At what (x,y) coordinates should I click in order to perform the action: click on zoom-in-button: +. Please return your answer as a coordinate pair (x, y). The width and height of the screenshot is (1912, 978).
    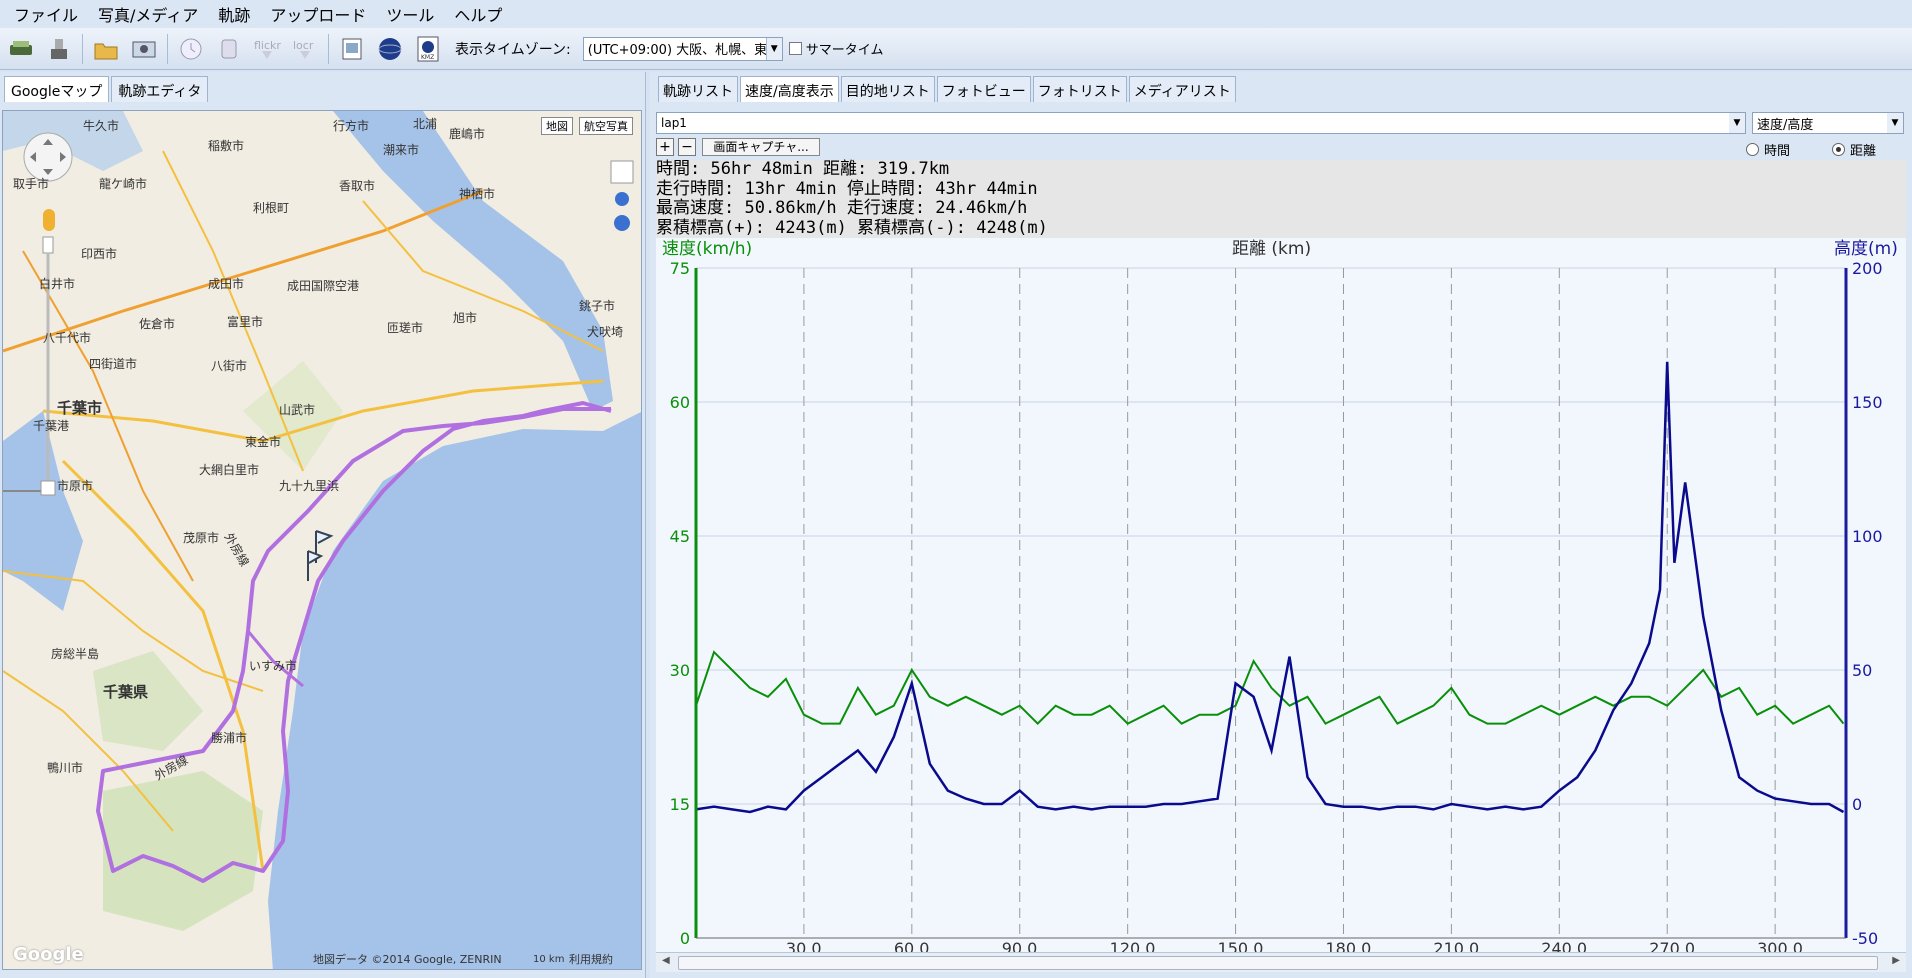
    Looking at the image, I should click on (665, 147).